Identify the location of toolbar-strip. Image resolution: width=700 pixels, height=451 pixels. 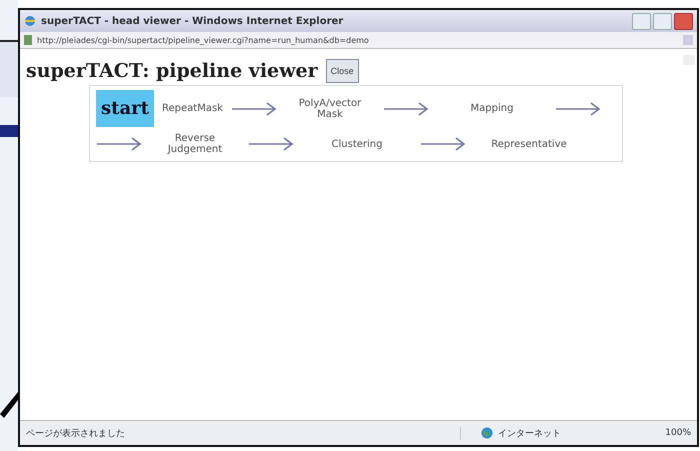
(9, 68).